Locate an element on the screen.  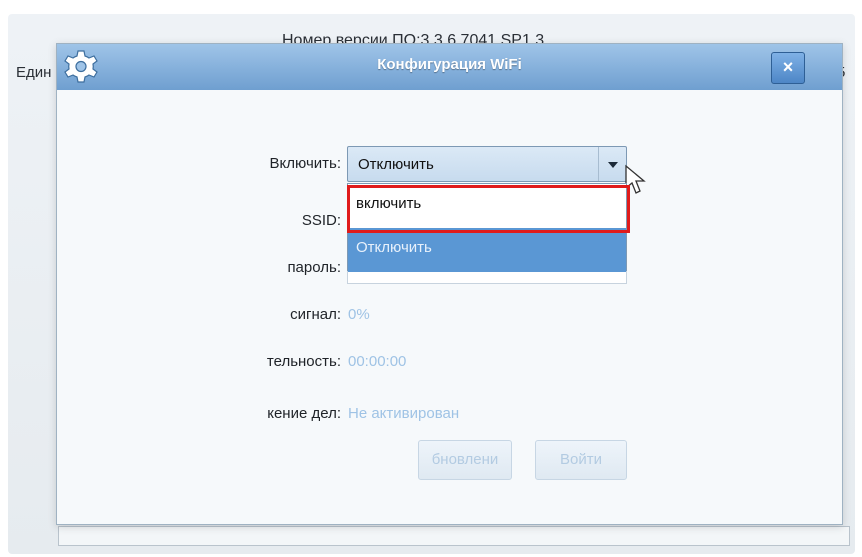
dialog-title: Конфигурация WiFi is located at coordinates (449, 64).